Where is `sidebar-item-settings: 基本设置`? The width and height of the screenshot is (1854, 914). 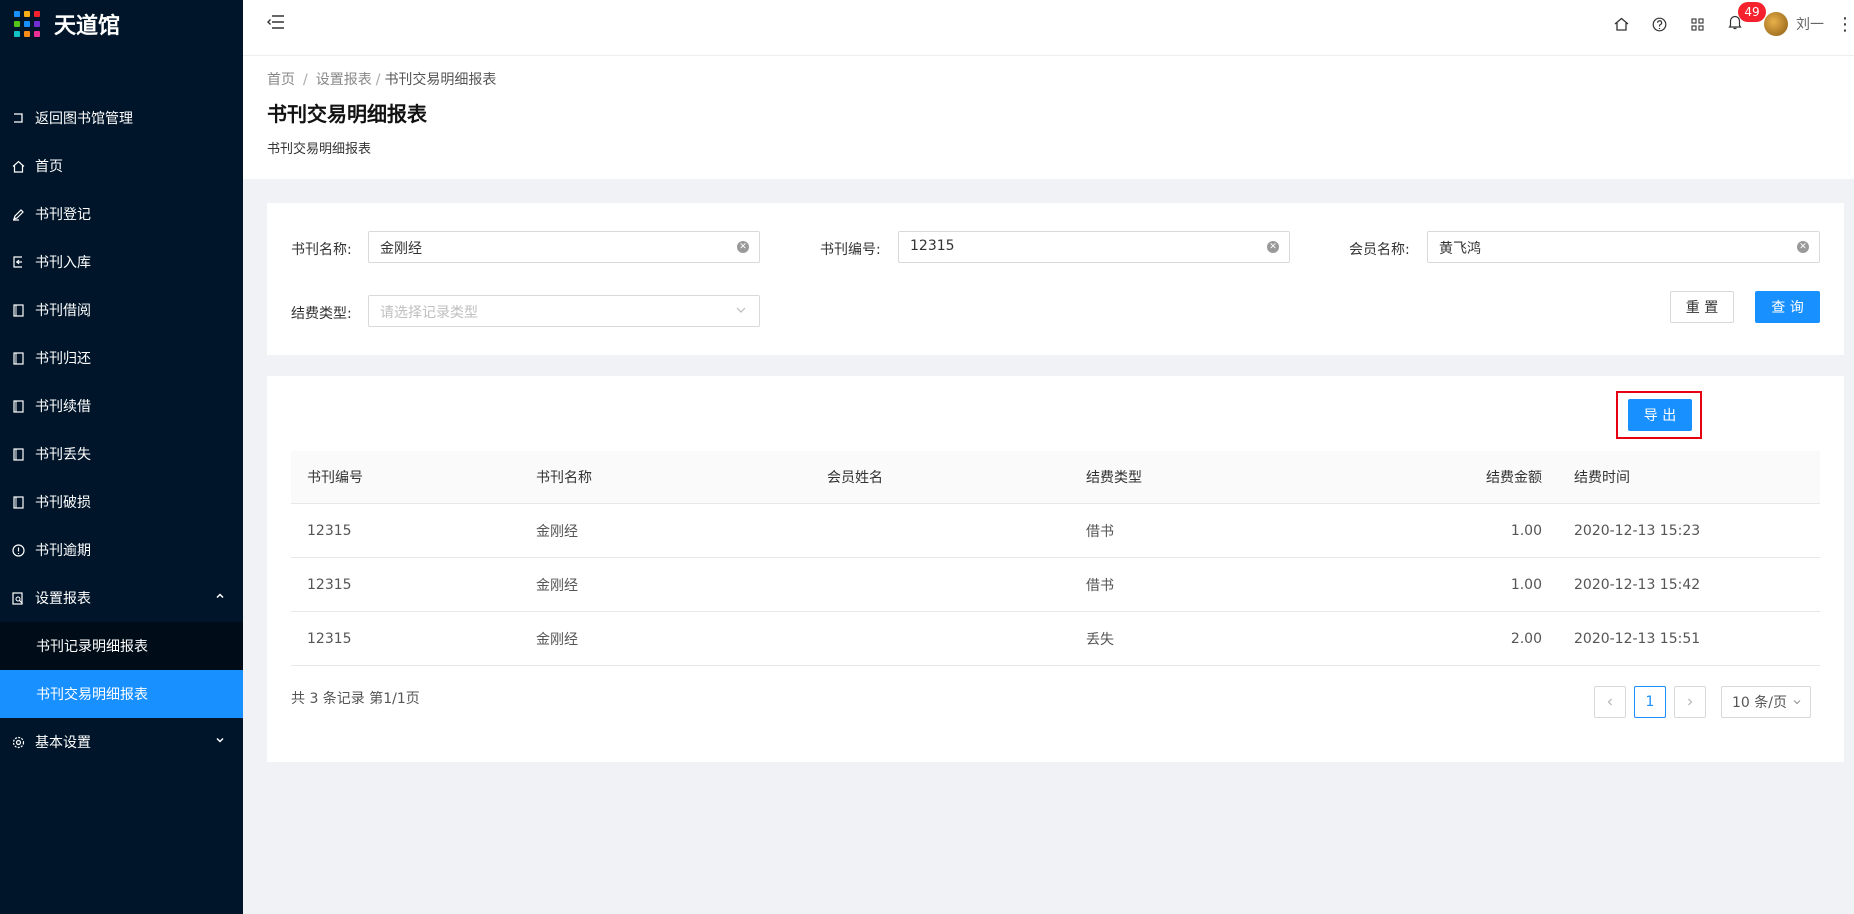 sidebar-item-settings: 基本设置 is located at coordinates (121, 742).